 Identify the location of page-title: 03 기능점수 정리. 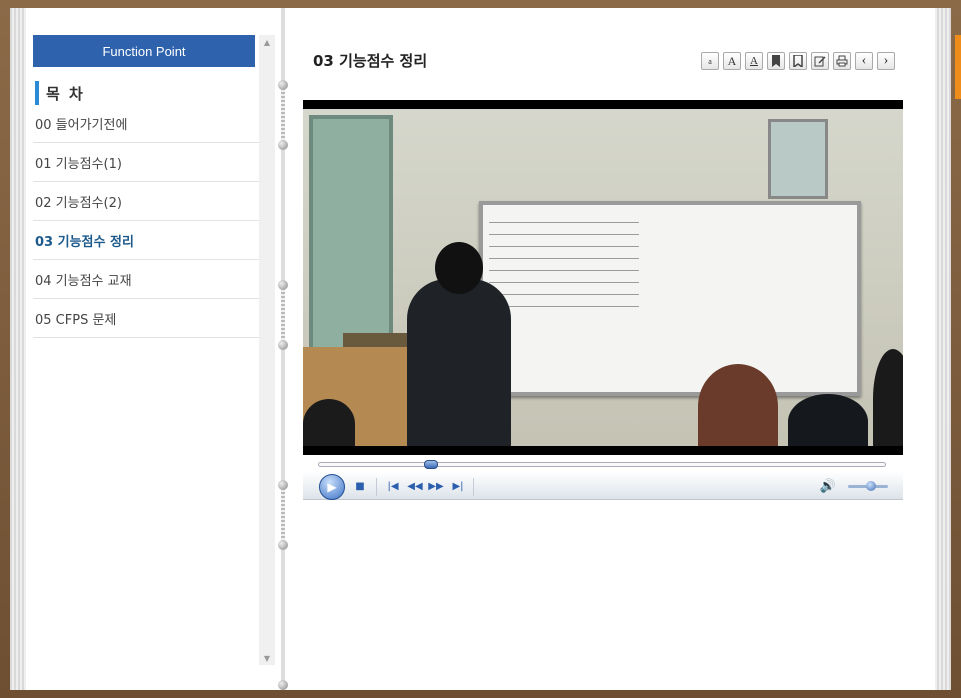
(370, 61).